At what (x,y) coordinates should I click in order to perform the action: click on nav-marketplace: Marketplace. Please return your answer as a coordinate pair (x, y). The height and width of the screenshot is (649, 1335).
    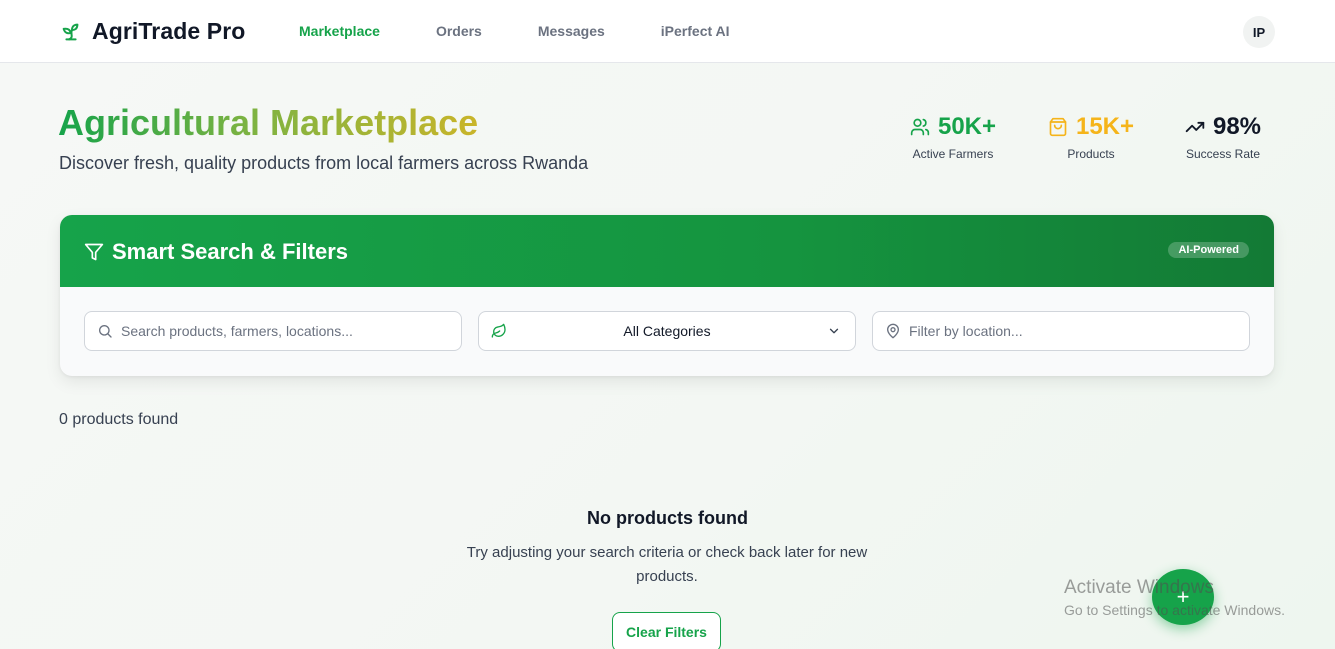
    Looking at the image, I should click on (339, 31).